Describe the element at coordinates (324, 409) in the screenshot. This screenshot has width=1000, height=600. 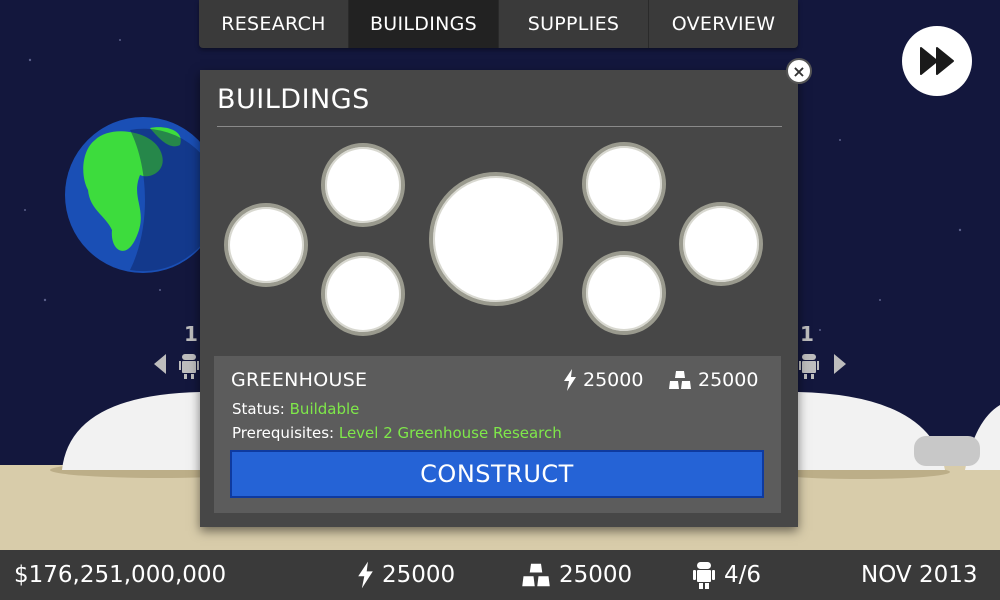
I see `status-value: Buildable` at that location.